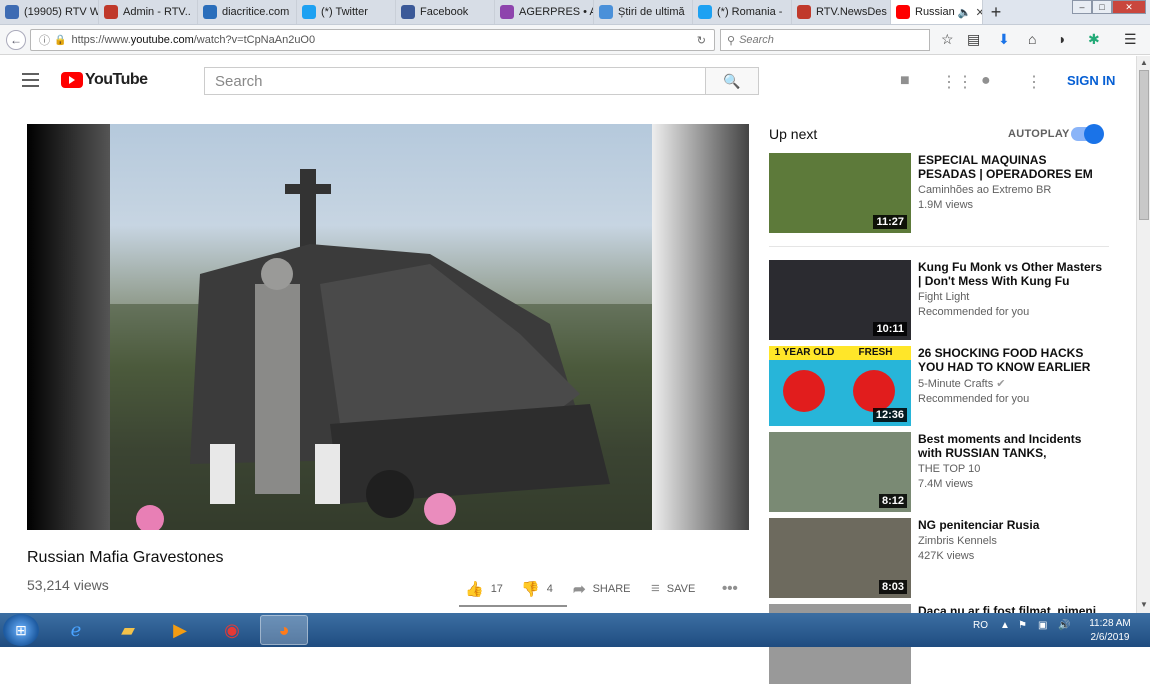 Image resolution: width=1150 pixels, height=684 pixels. Describe the element at coordinates (965, 12) in the screenshot. I see `speaker-icon: 🔈` at that location.